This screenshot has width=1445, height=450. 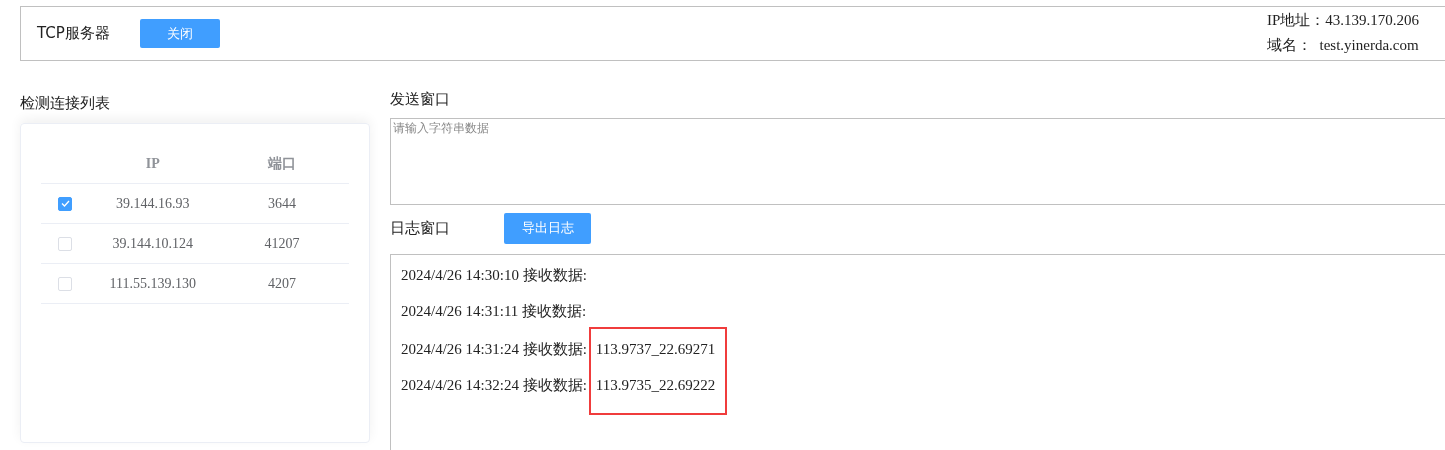 I want to click on send-input-field: 请输入字符串数据, so click(x=917, y=161).